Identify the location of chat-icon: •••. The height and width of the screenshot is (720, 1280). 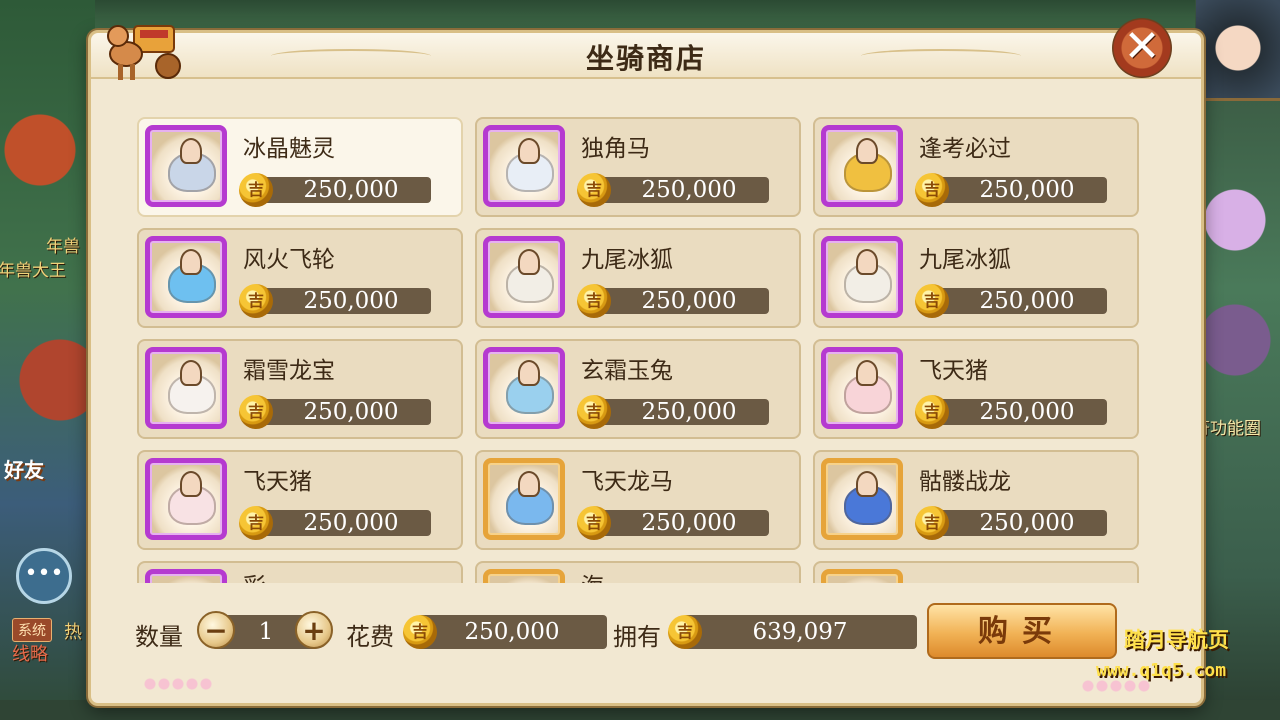
(44, 576).